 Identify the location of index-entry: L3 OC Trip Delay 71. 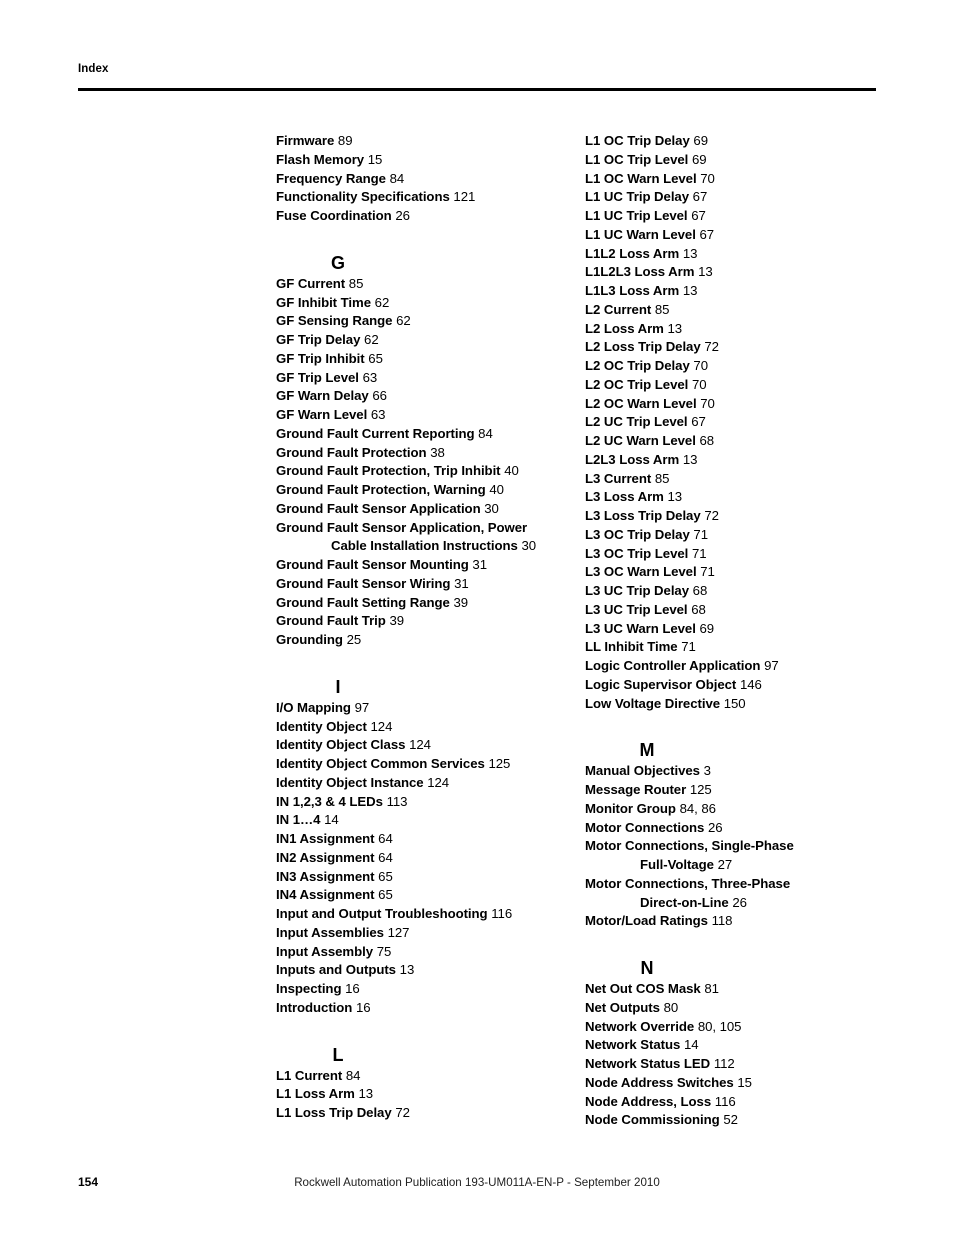
(735, 535).